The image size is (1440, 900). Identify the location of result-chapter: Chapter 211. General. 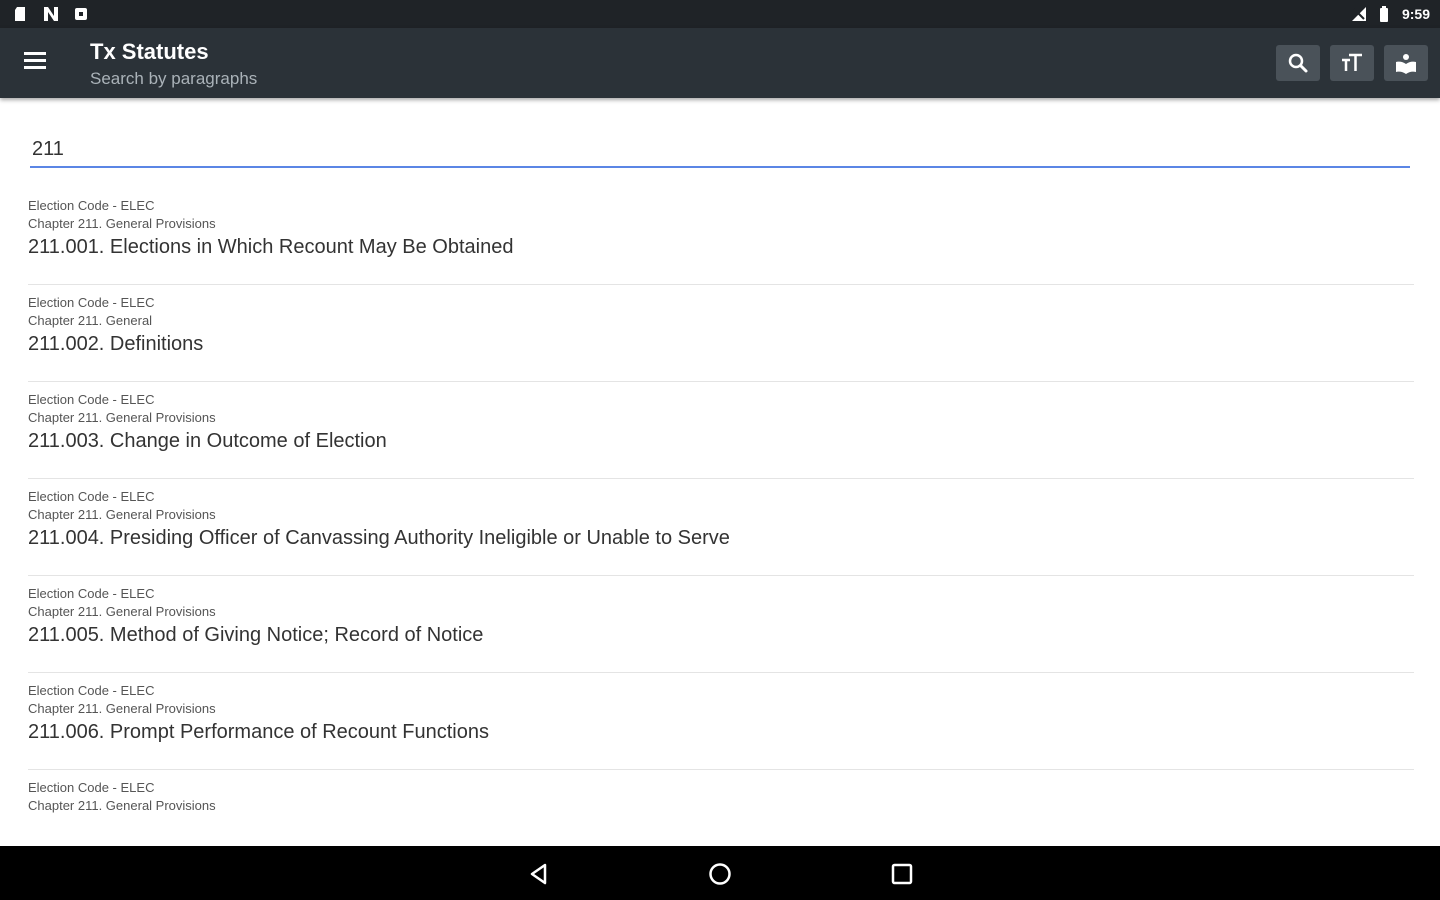
(90, 320).